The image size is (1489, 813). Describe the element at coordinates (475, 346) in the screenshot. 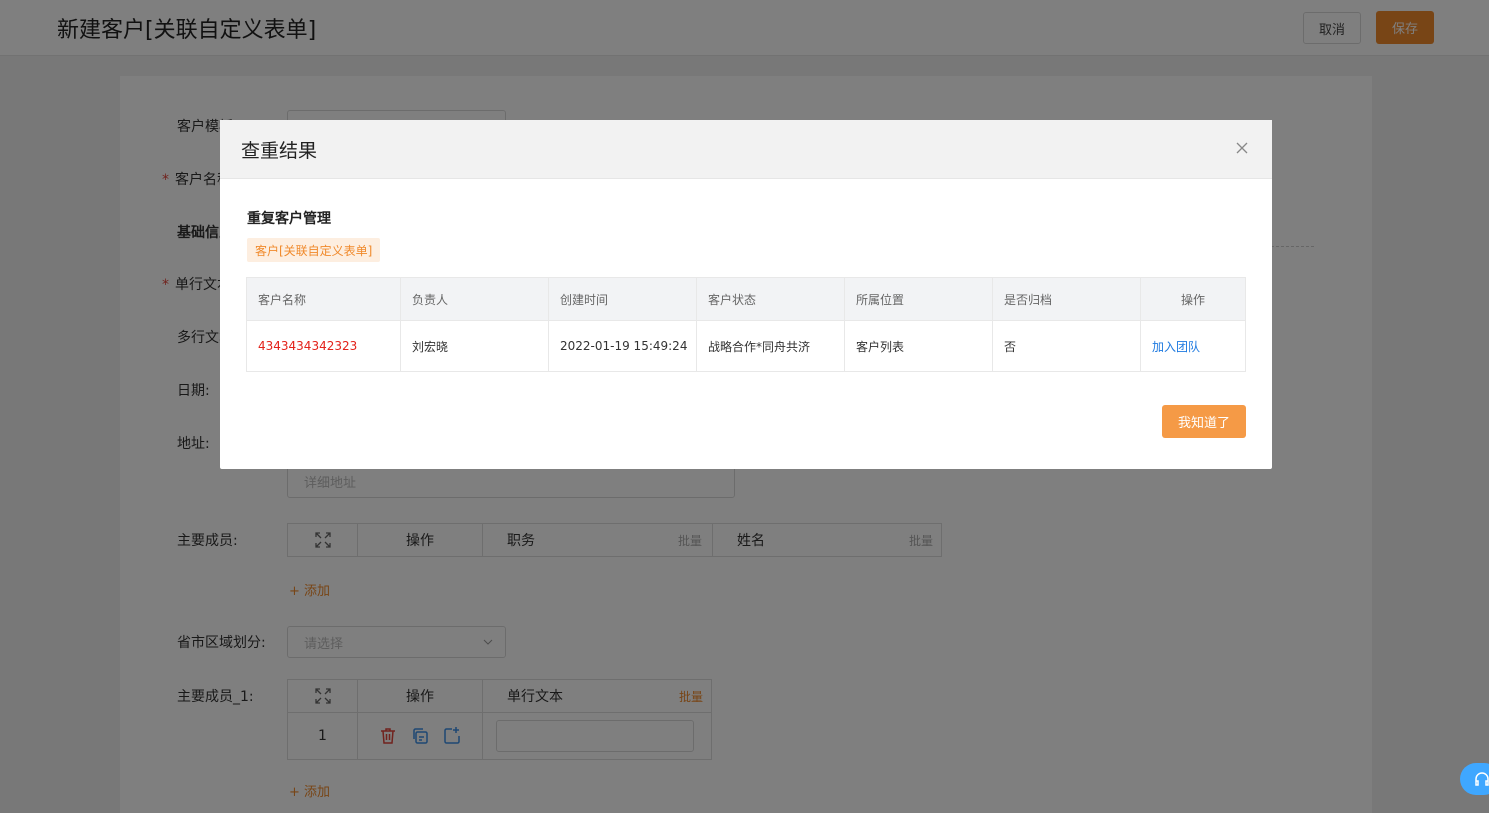

I see `owner-cell: 刘宏晓` at that location.